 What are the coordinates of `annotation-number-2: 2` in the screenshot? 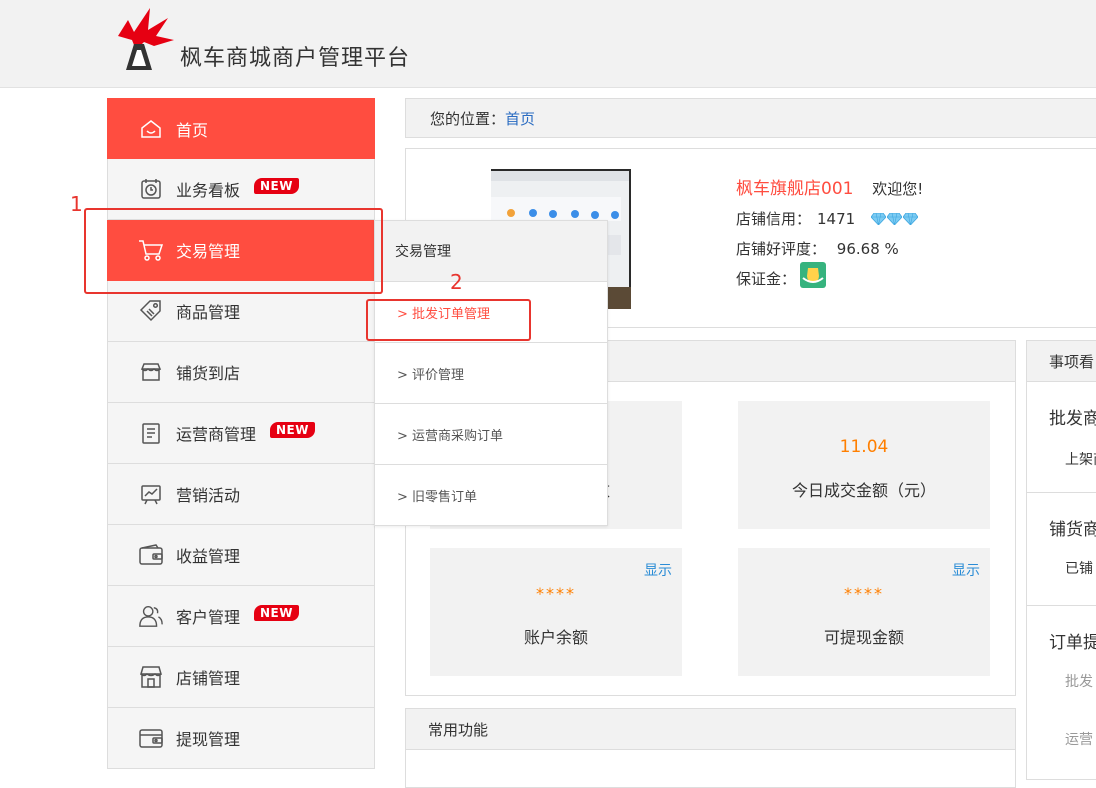 It's located at (456, 282).